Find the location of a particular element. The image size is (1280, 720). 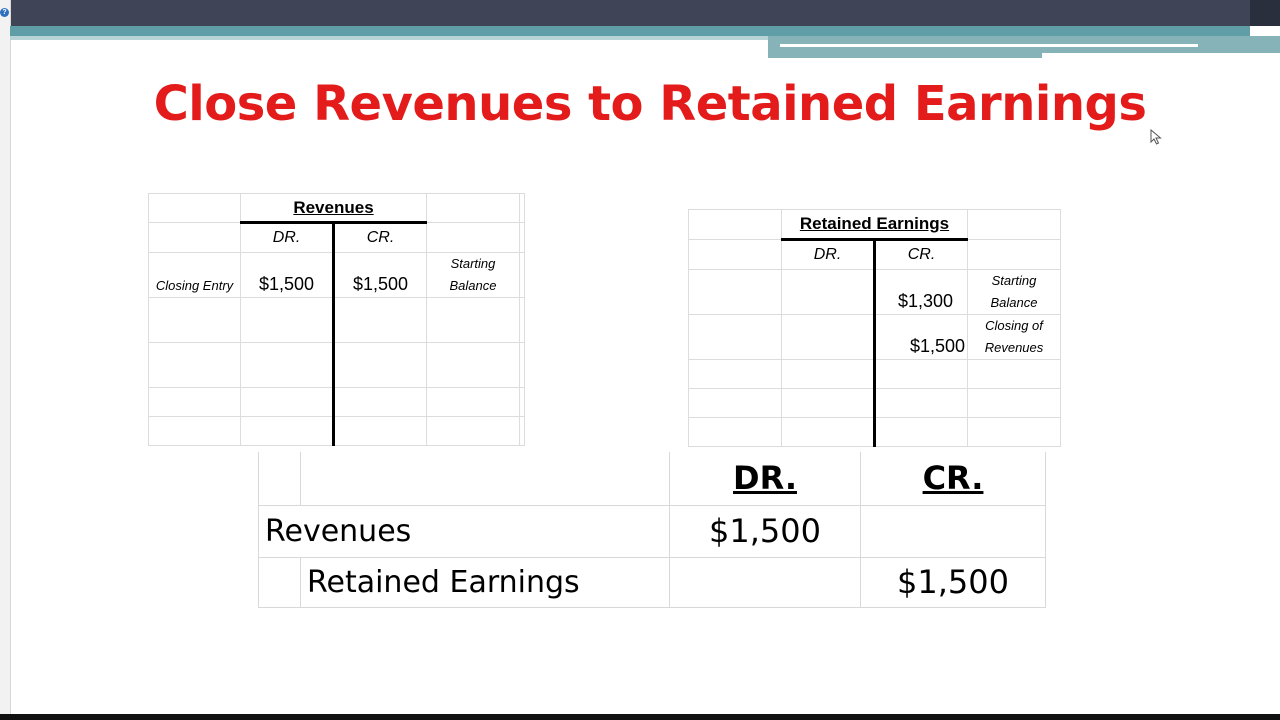

slide-header-rule-stripe is located at coordinates (989, 45).